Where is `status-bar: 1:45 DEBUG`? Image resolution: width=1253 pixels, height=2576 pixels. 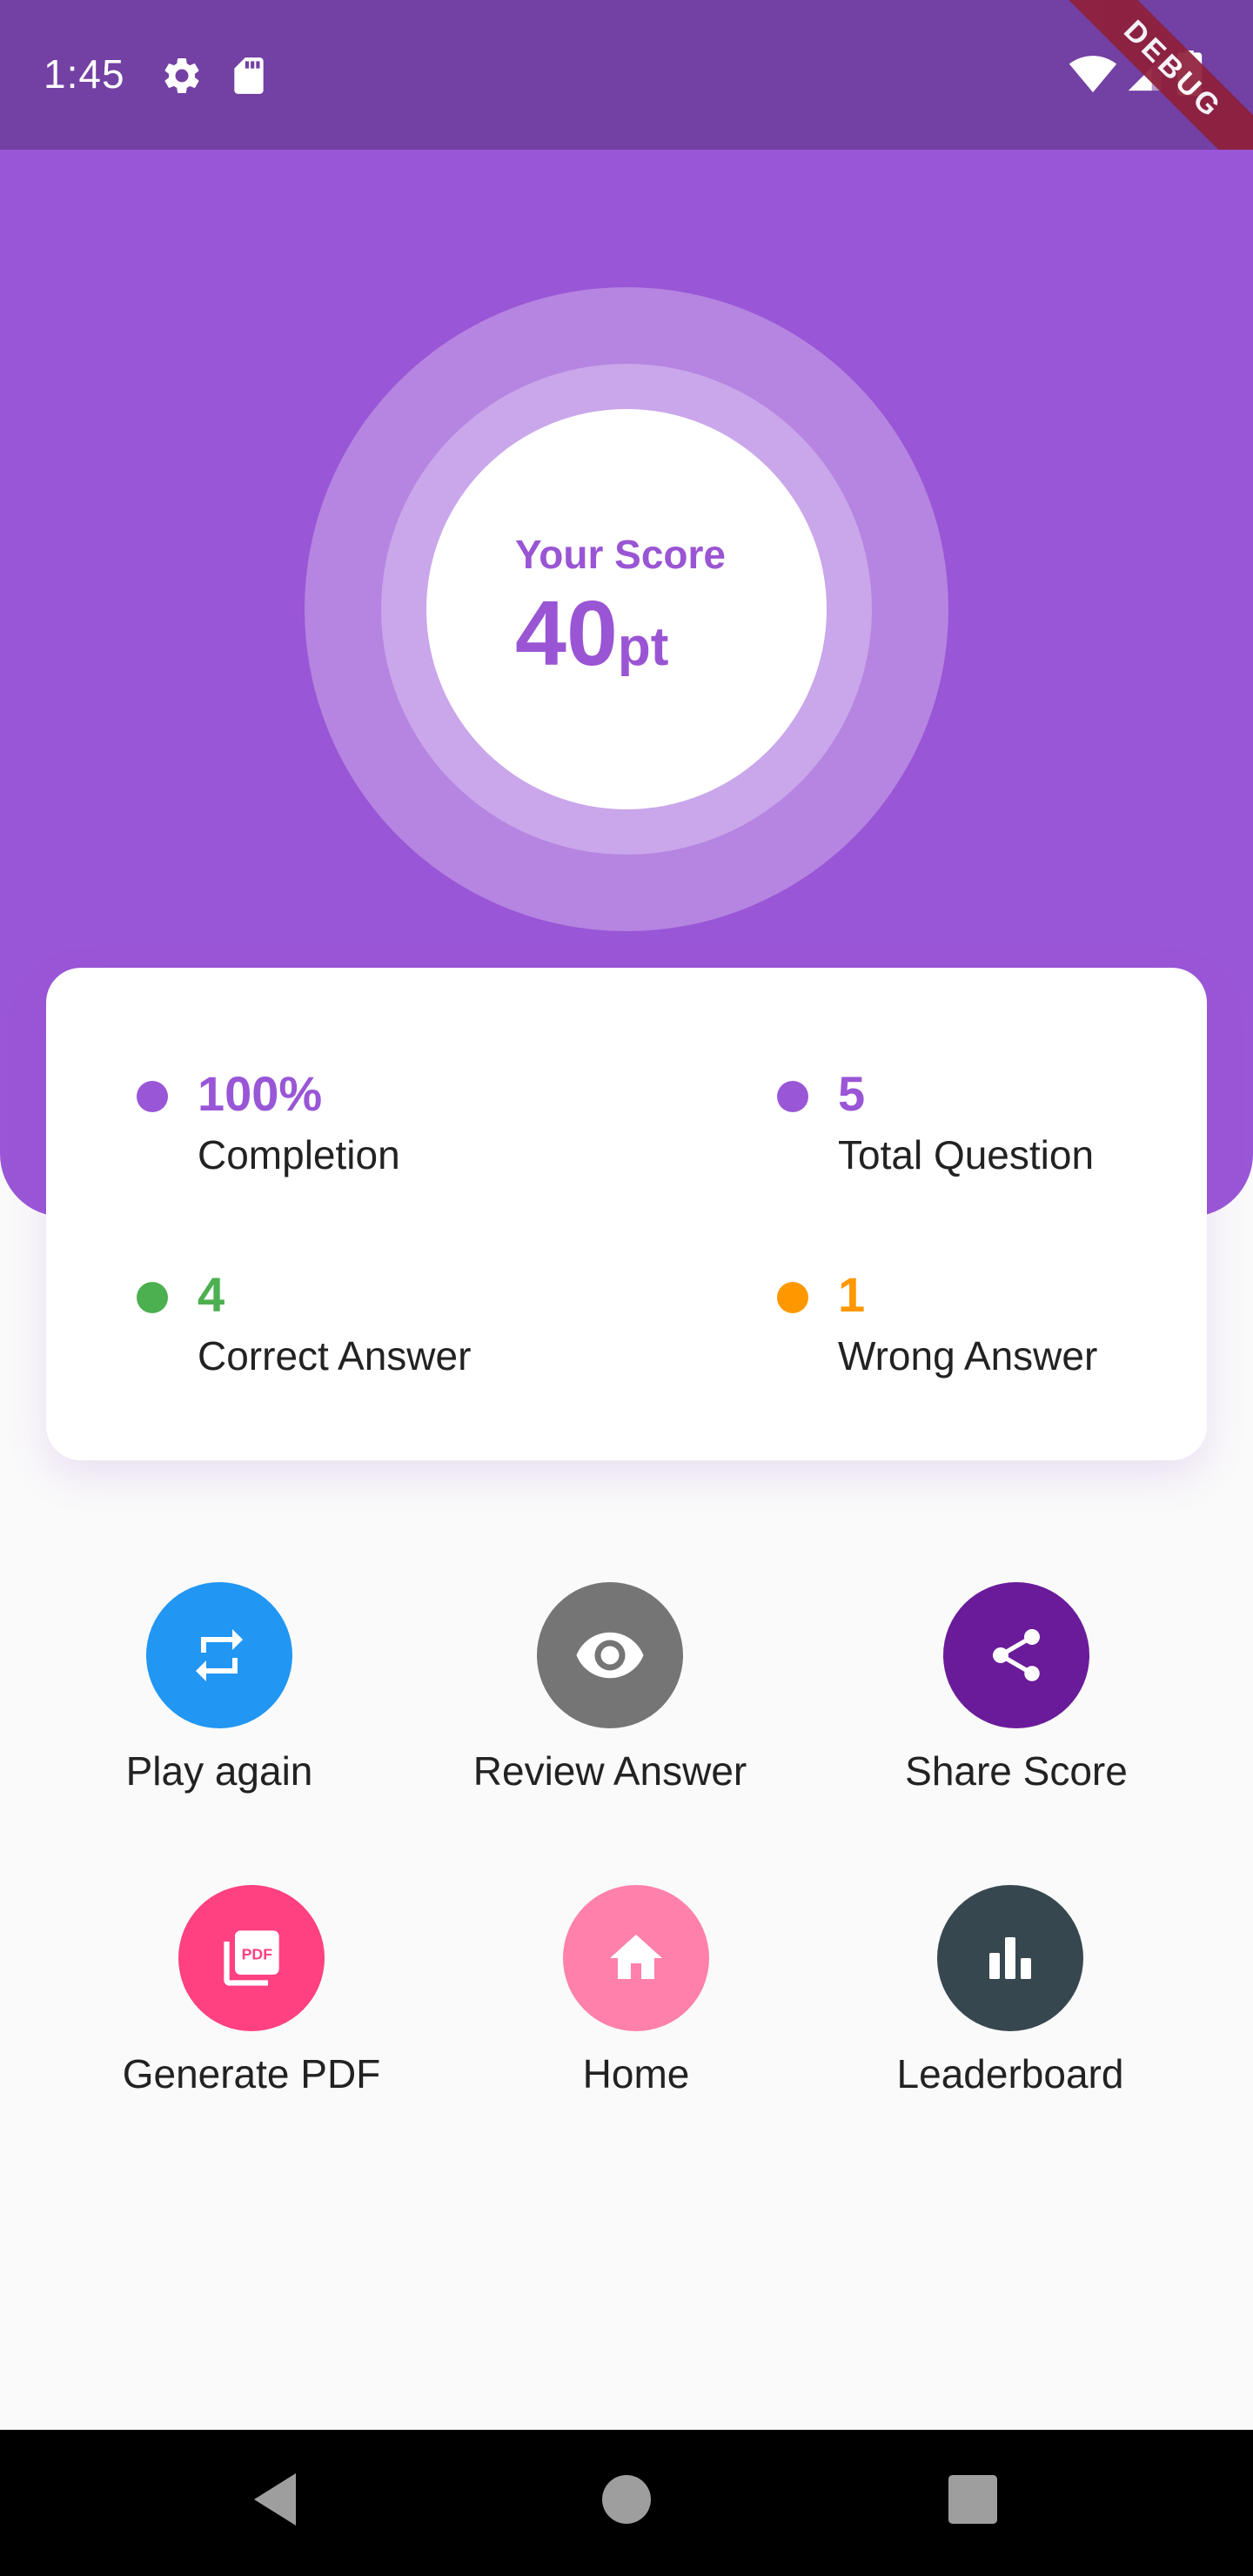 status-bar: 1:45 DEBUG is located at coordinates (626, 99).